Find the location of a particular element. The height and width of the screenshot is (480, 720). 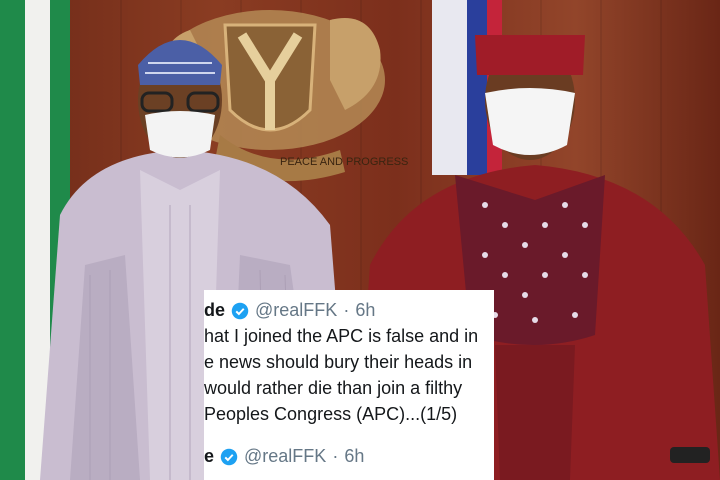

tweet-2-header: e @realFFK · 6h is located at coordinates (284, 456).